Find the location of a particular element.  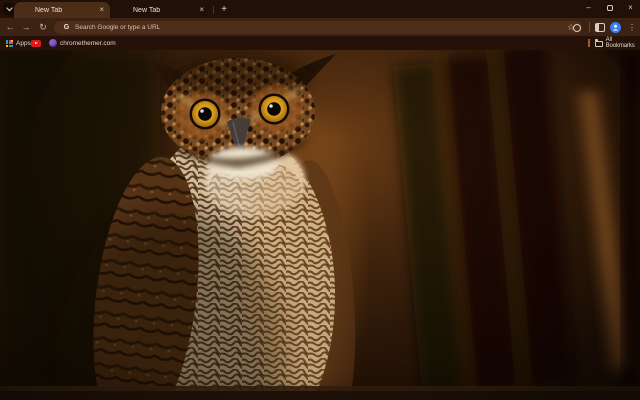

youtube-icon is located at coordinates (36, 43).